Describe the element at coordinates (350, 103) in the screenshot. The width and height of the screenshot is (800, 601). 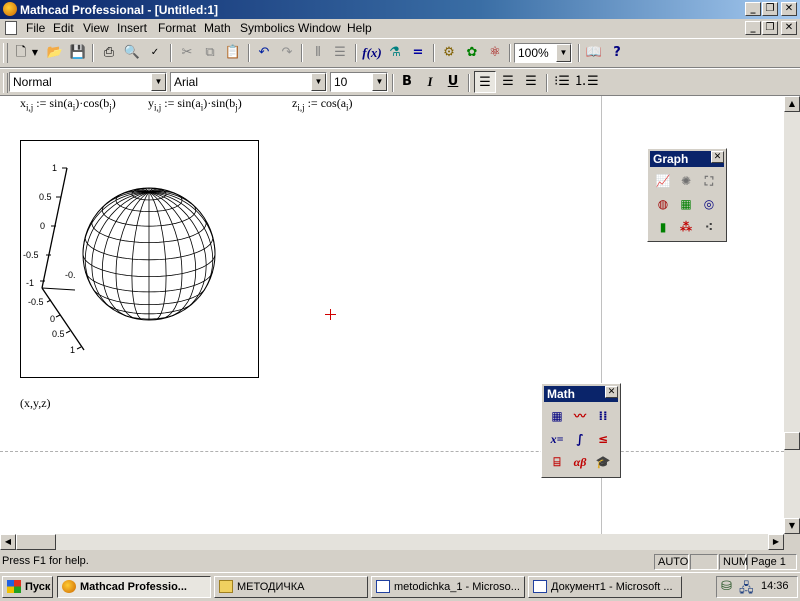
I see `eq-z-end: )` at that location.